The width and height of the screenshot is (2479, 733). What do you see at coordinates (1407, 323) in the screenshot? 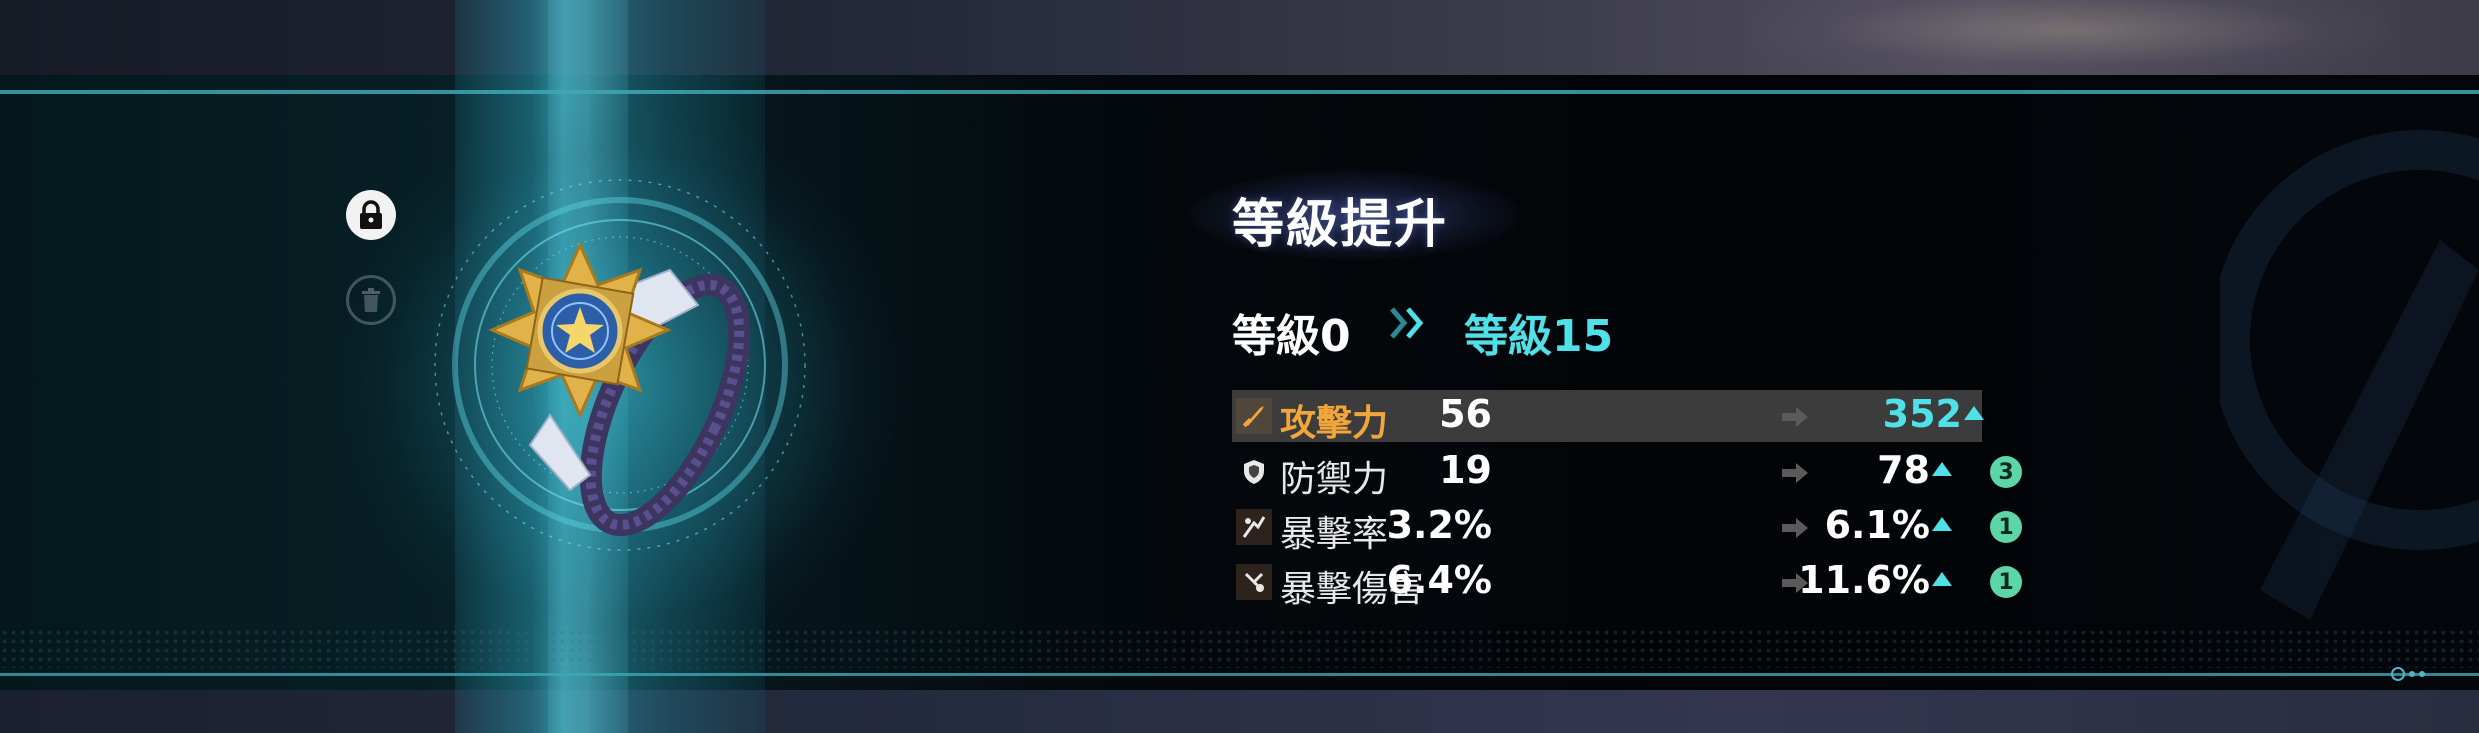
I see `double-chevron-icon` at bounding box center [1407, 323].